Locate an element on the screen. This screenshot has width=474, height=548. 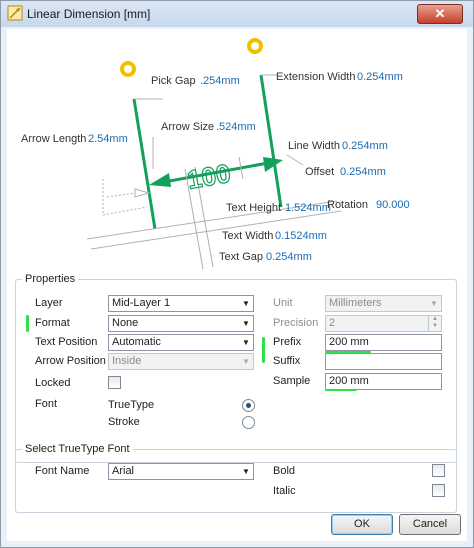
arrow-length-label: Arrow Length is located at coordinates (54, 139).